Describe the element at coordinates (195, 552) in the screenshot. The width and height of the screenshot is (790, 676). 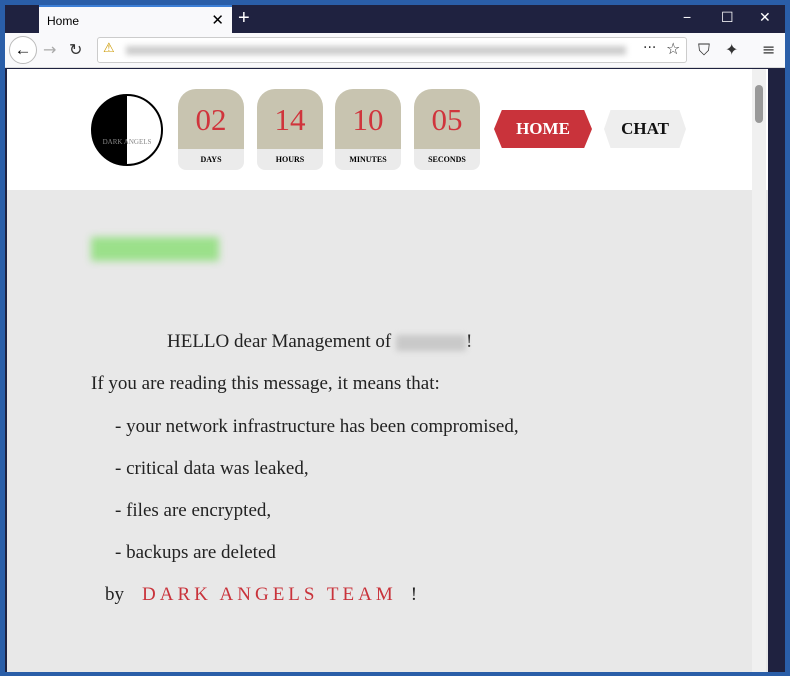
I see `list-item: - backups are deleted` at that location.